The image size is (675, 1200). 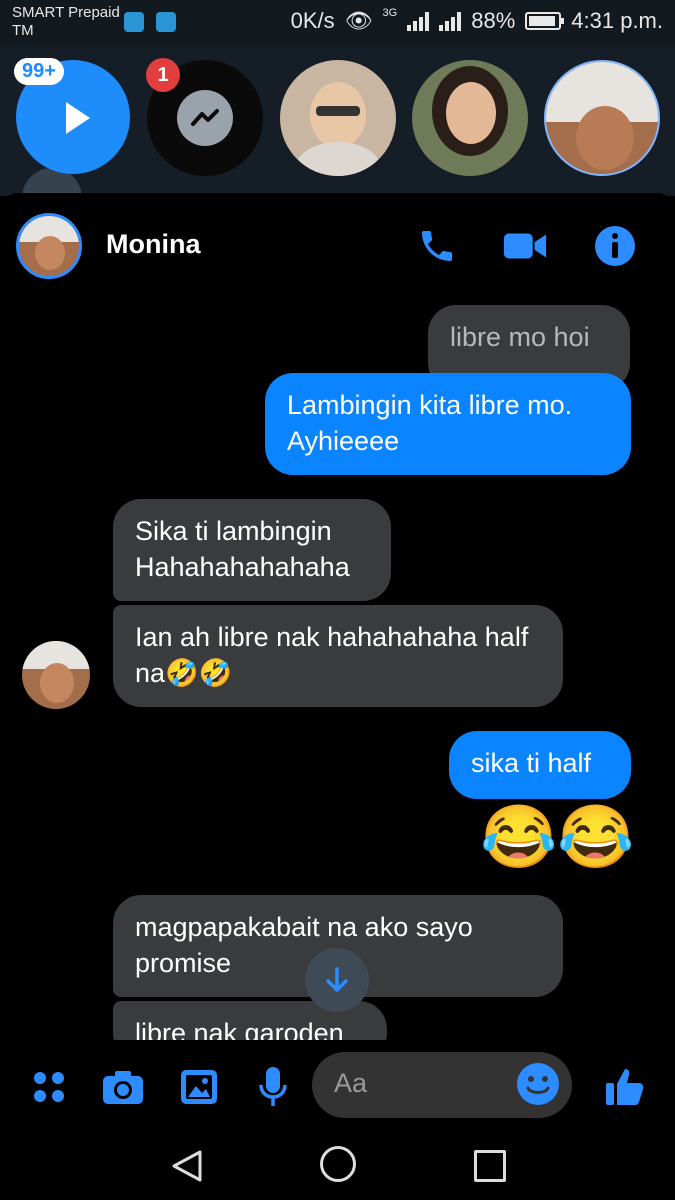 I want to click on messenger-bolt-icon, so click(x=205, y=117).